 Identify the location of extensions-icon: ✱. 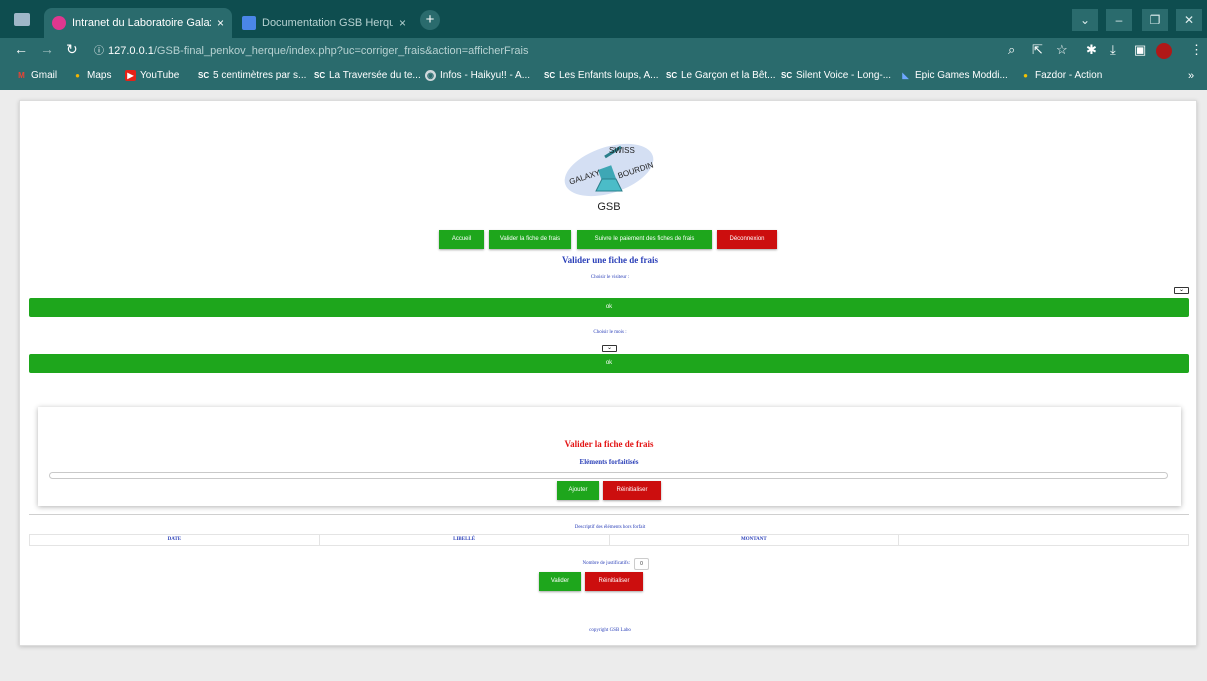
(1091, 50).